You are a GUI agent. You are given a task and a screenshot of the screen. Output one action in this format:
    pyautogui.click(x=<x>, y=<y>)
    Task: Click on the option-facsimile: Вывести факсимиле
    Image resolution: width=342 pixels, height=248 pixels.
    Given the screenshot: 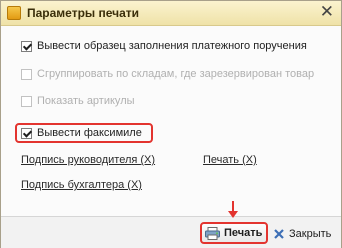 What is the action you would take?
    pyautogui.click(x=81, y=133)
    